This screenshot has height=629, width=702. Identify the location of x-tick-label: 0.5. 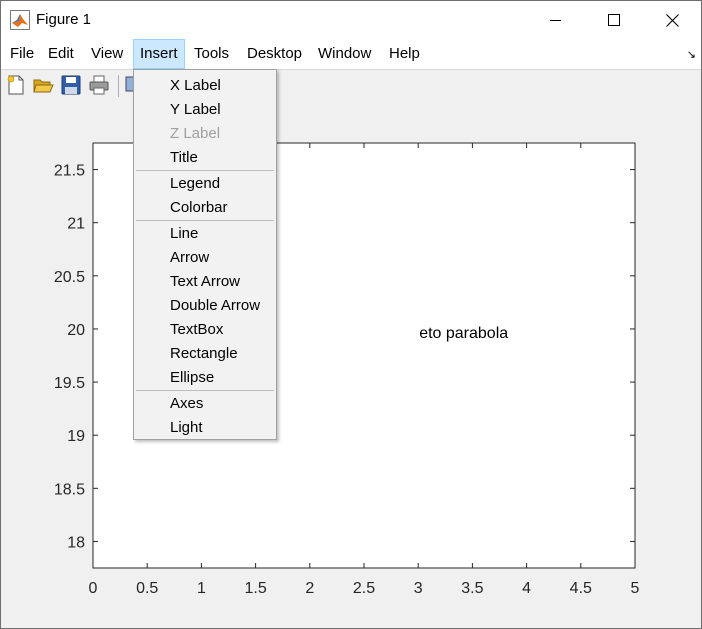
(147, 588).